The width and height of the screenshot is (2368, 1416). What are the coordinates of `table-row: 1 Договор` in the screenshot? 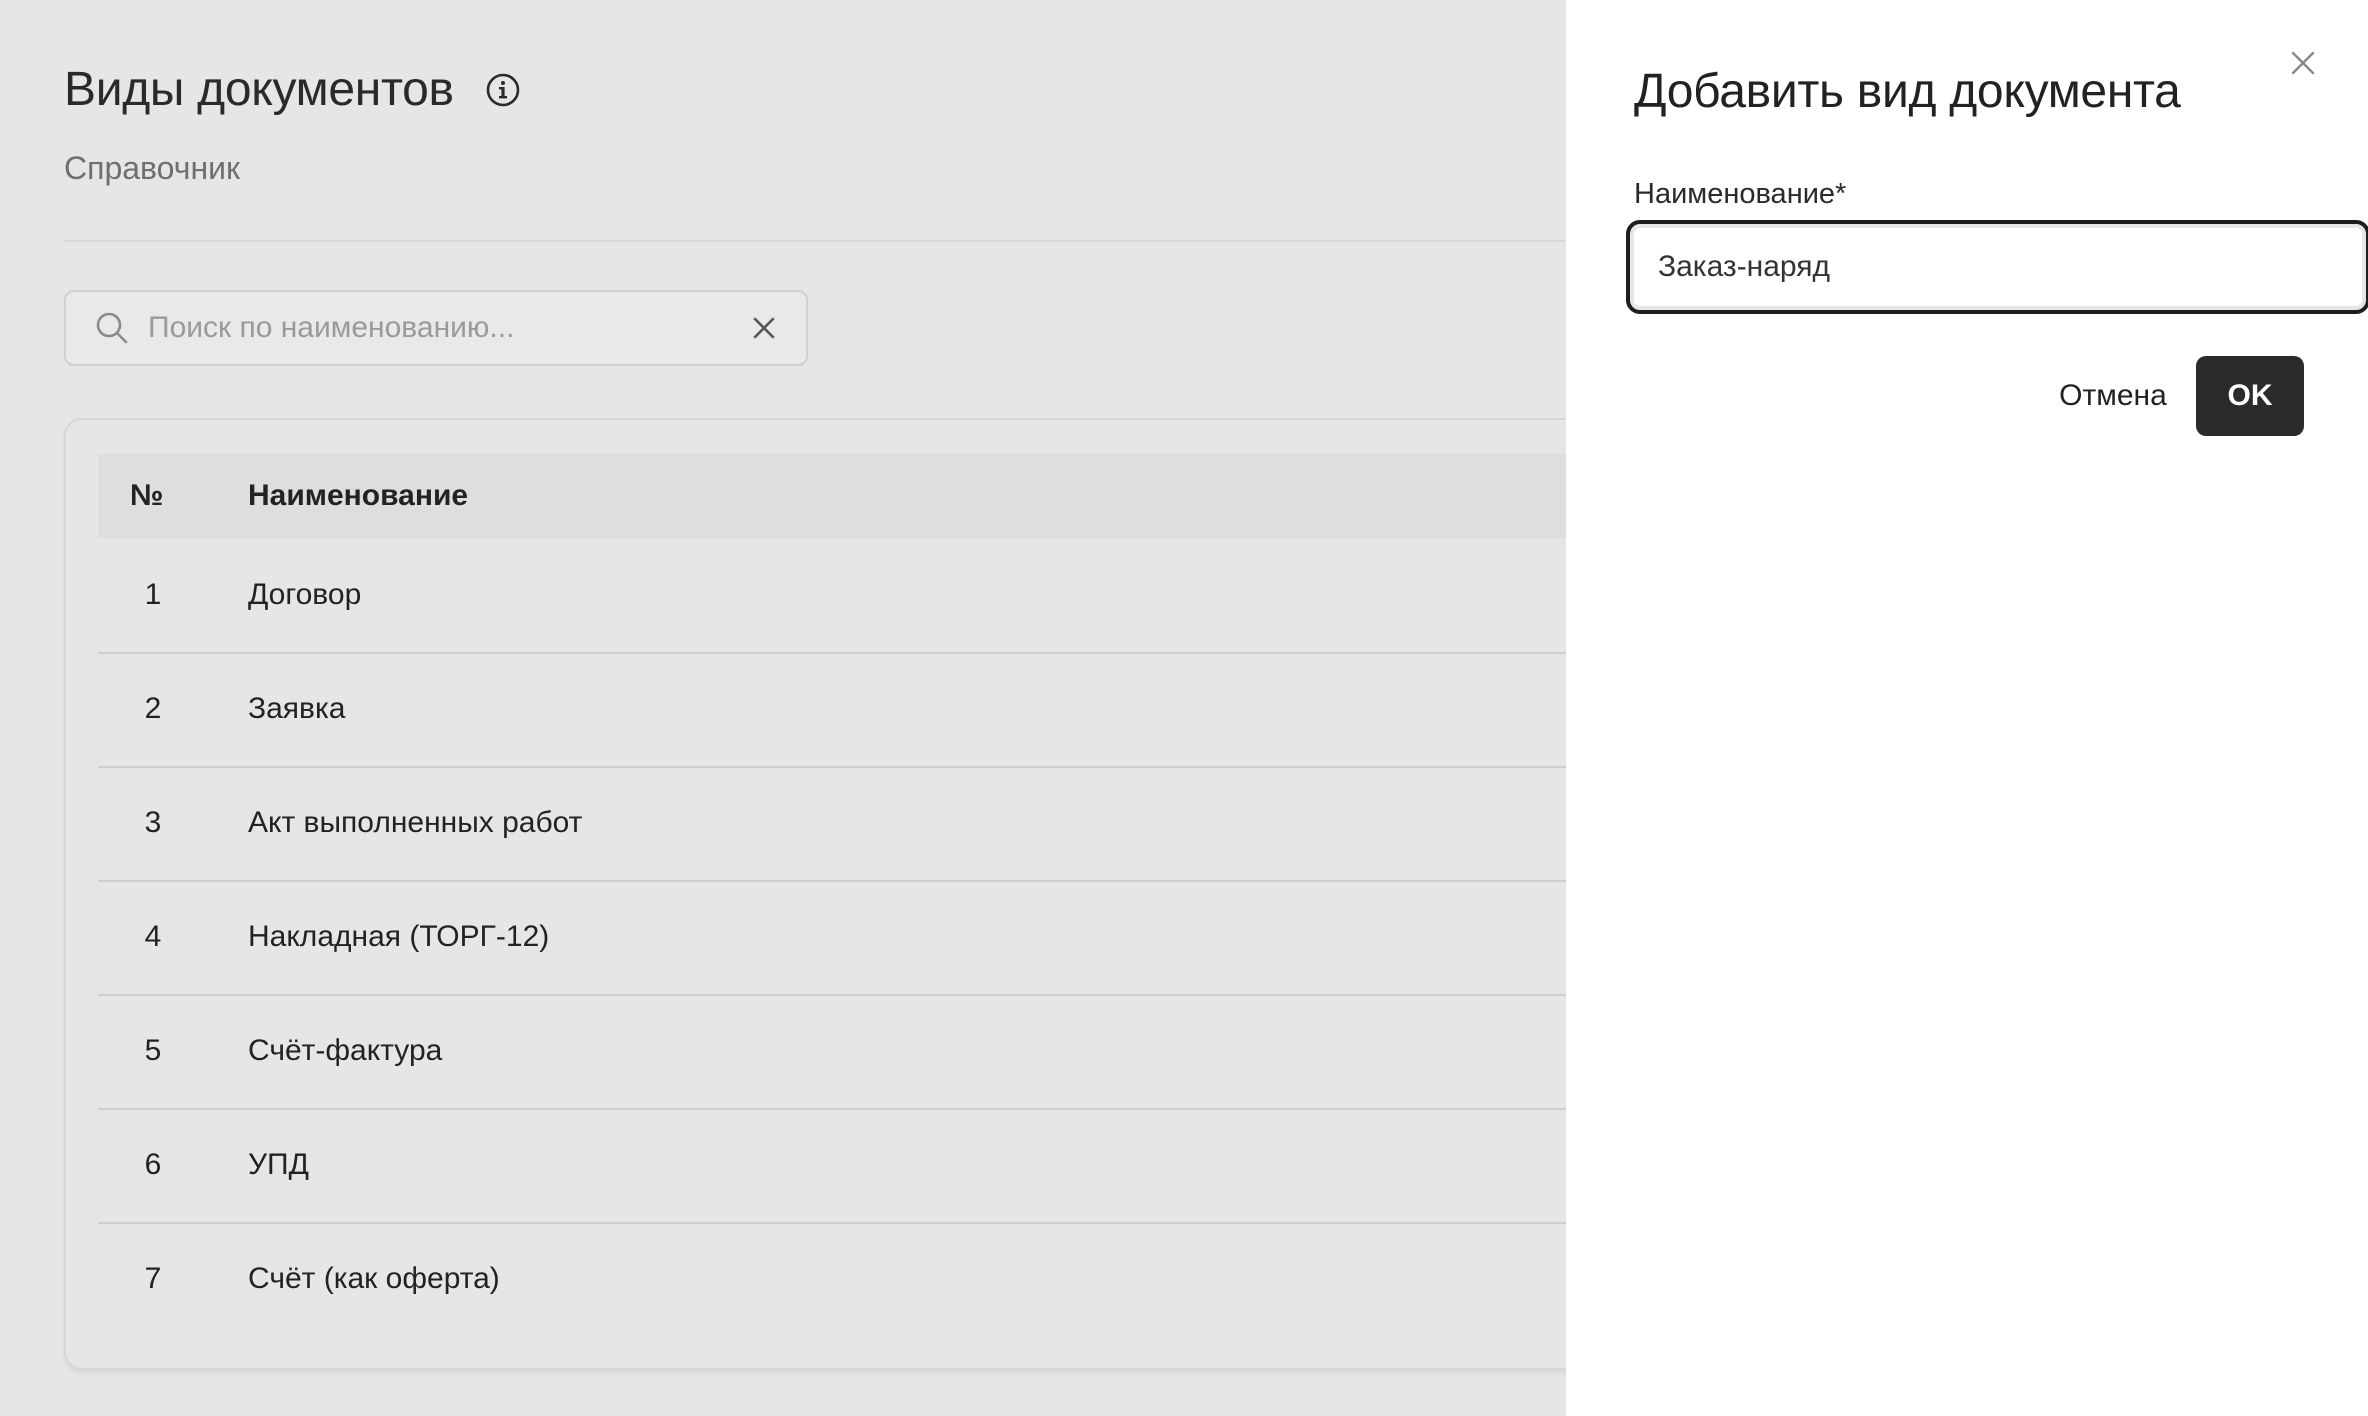 It's located at (878, 595).